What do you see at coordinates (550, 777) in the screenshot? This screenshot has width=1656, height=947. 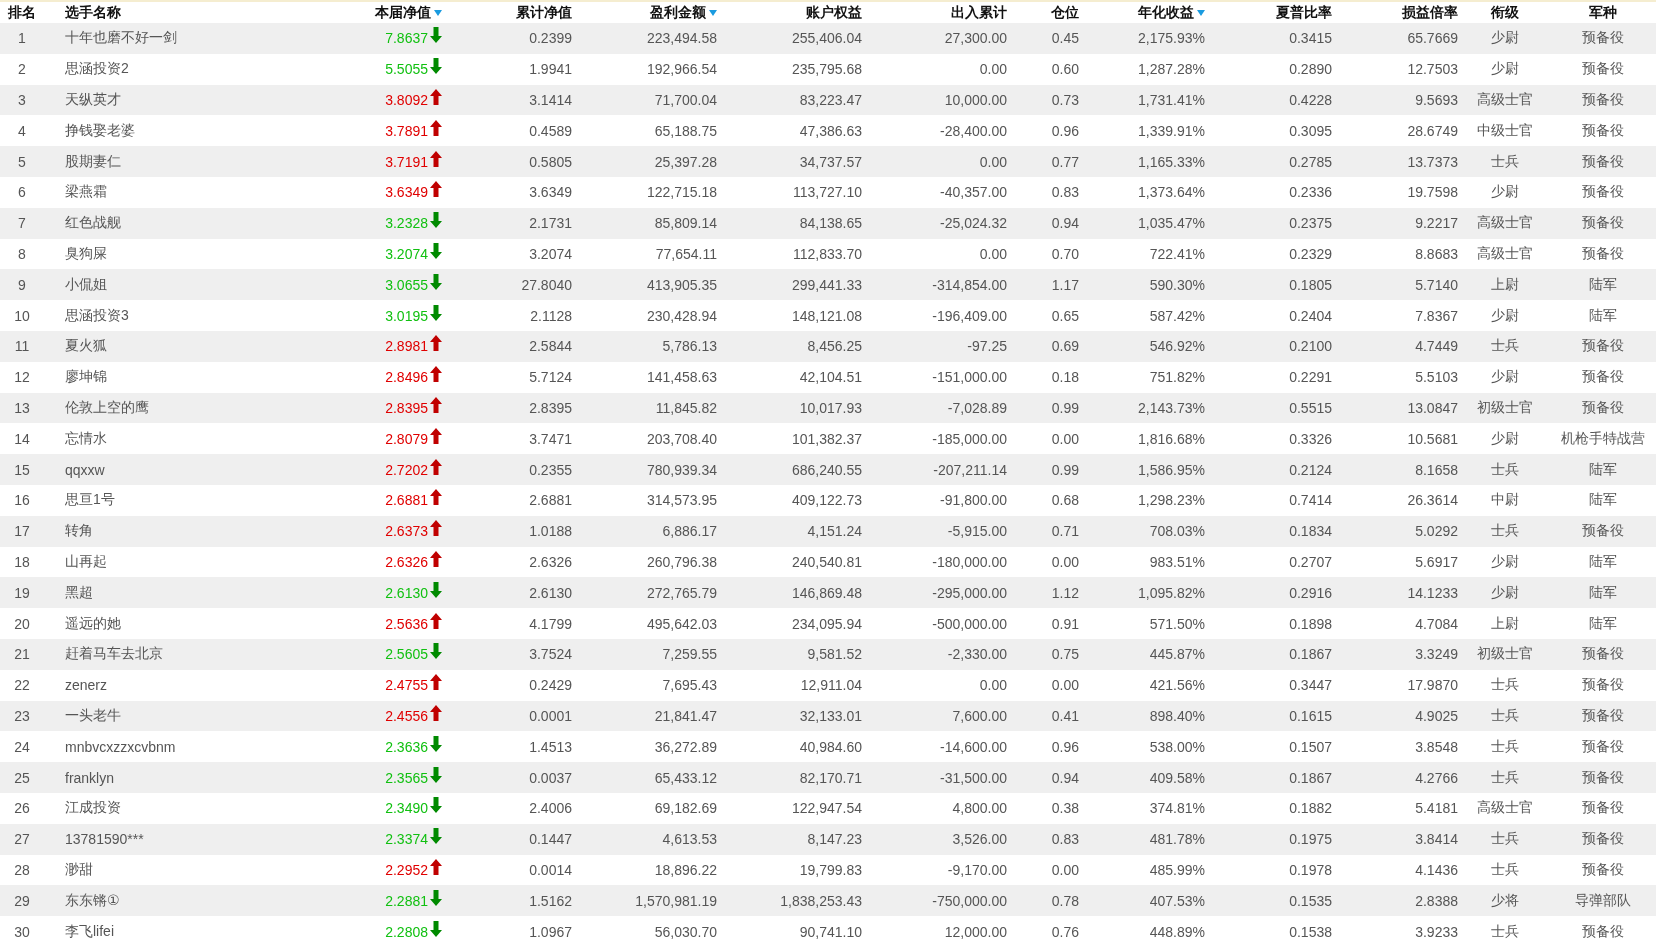 I see `table-cell: 0.0037` at bounding box center [550, 777].